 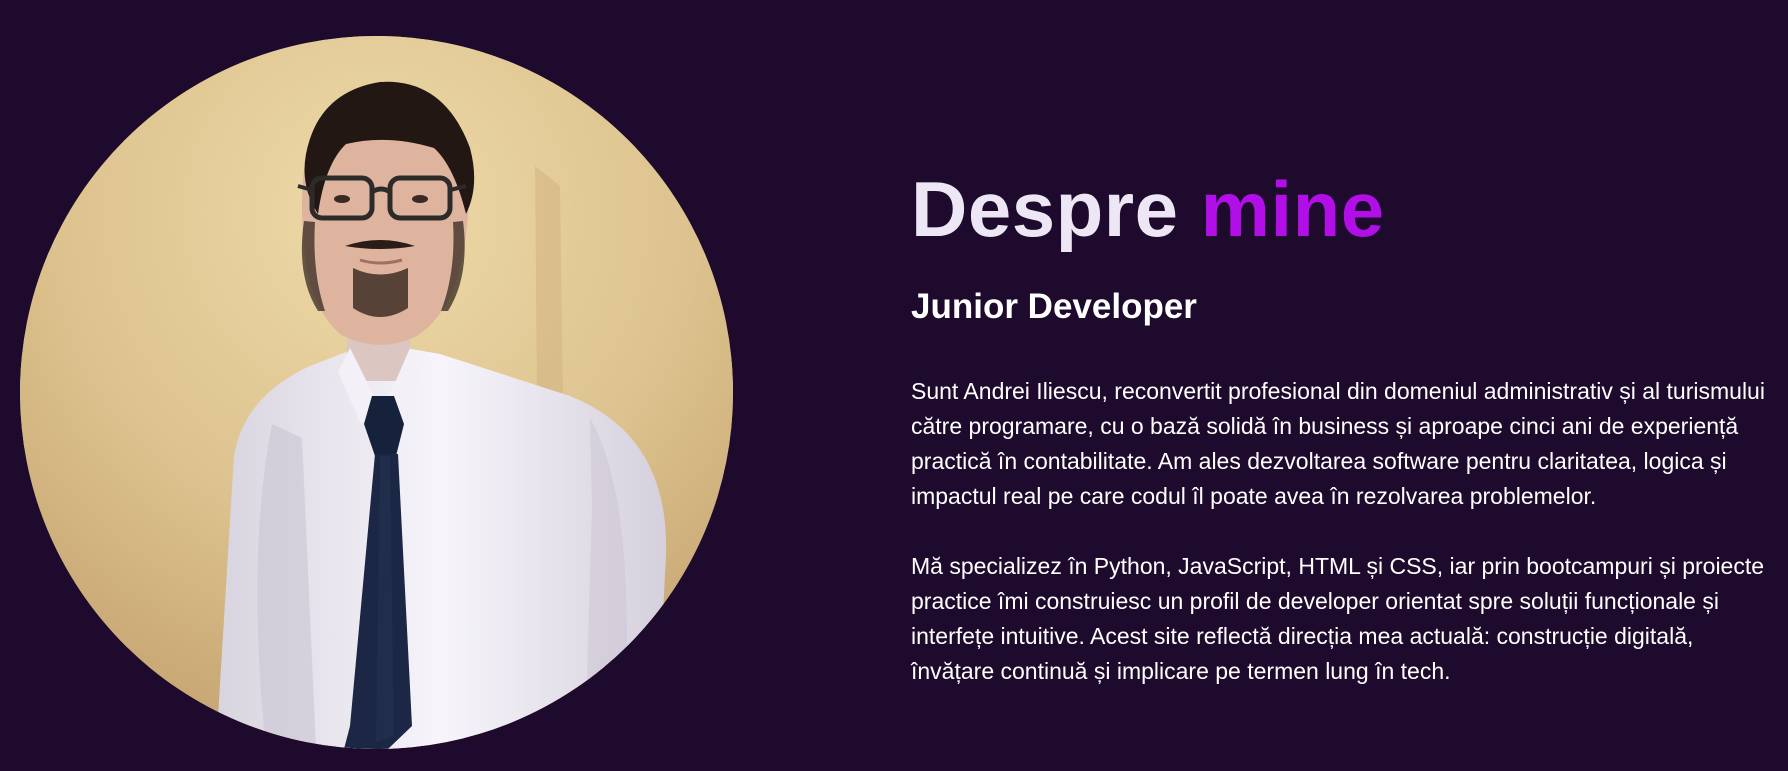 What do you see at coordinates (1054, 306) in the screenshot?
I see `about-subtitle: Junior Developer` at bounding box center [1054, 306].